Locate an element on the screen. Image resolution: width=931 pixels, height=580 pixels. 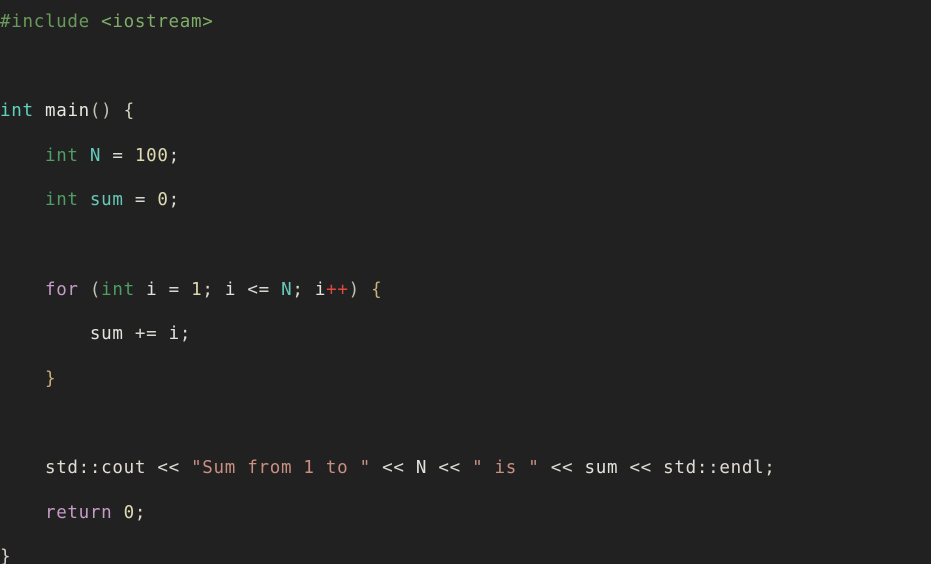
code-line-10-blank is located at coordinates (465, 423).